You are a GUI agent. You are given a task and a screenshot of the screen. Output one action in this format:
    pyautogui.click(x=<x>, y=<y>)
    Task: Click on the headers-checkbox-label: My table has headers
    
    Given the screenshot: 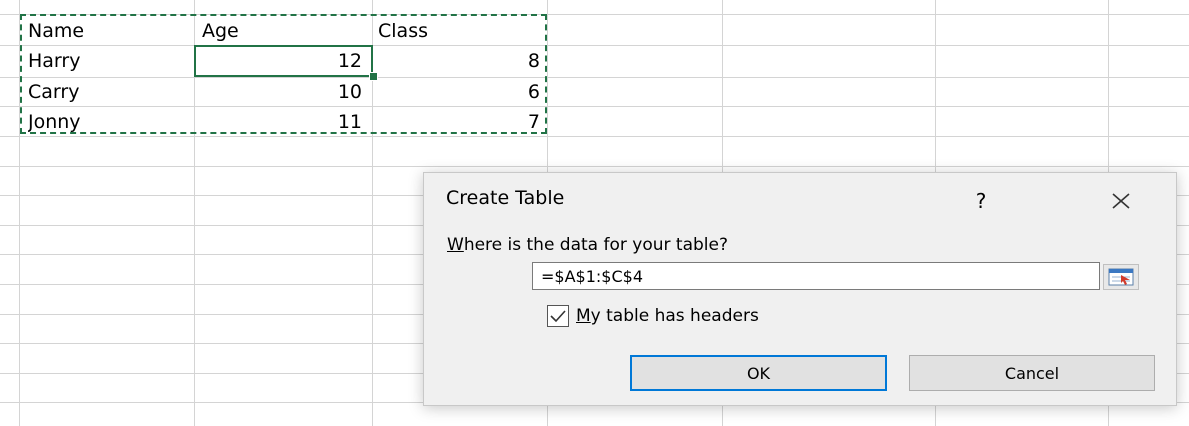 What is the action you would take?
    pyautogui.click(x=667, y=316)
    